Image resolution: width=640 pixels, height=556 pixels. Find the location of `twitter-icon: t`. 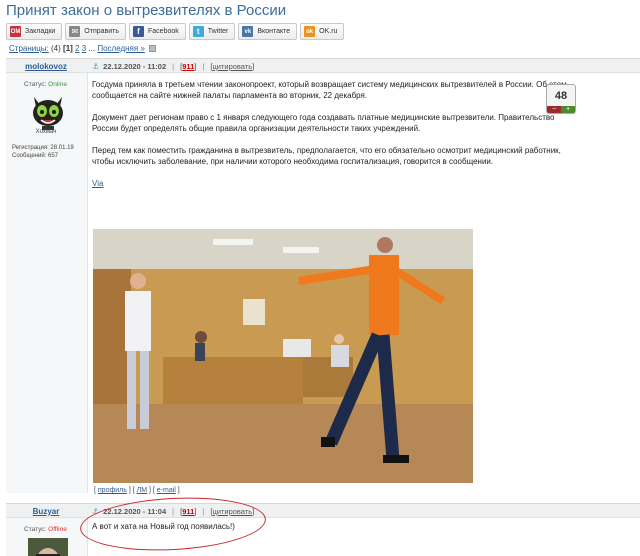

twitter-icon: t is located at coordinates (198, 31).